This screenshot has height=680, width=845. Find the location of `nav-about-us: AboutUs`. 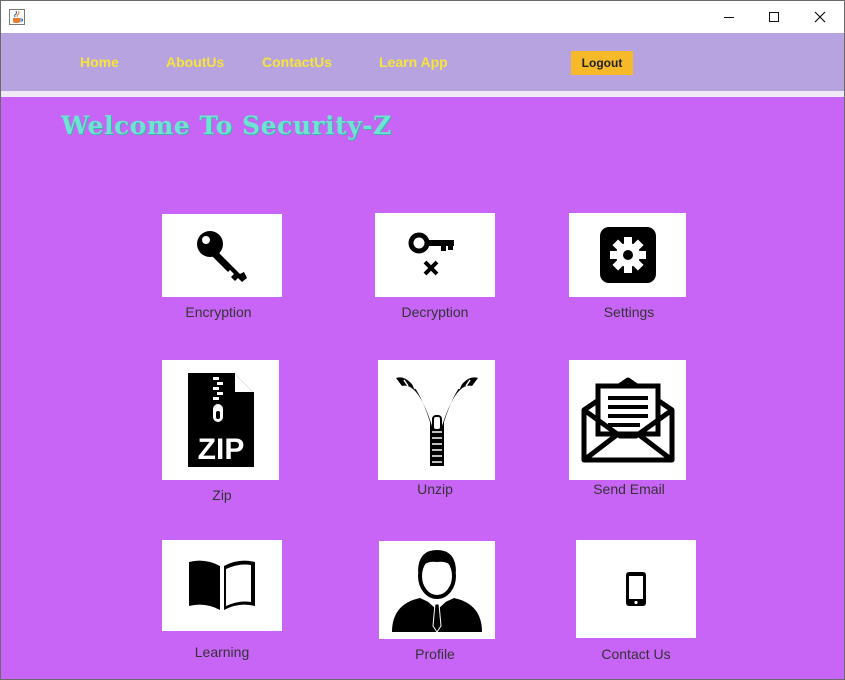

nav-about-us: AboutUs is located at coordinates (195, 62).